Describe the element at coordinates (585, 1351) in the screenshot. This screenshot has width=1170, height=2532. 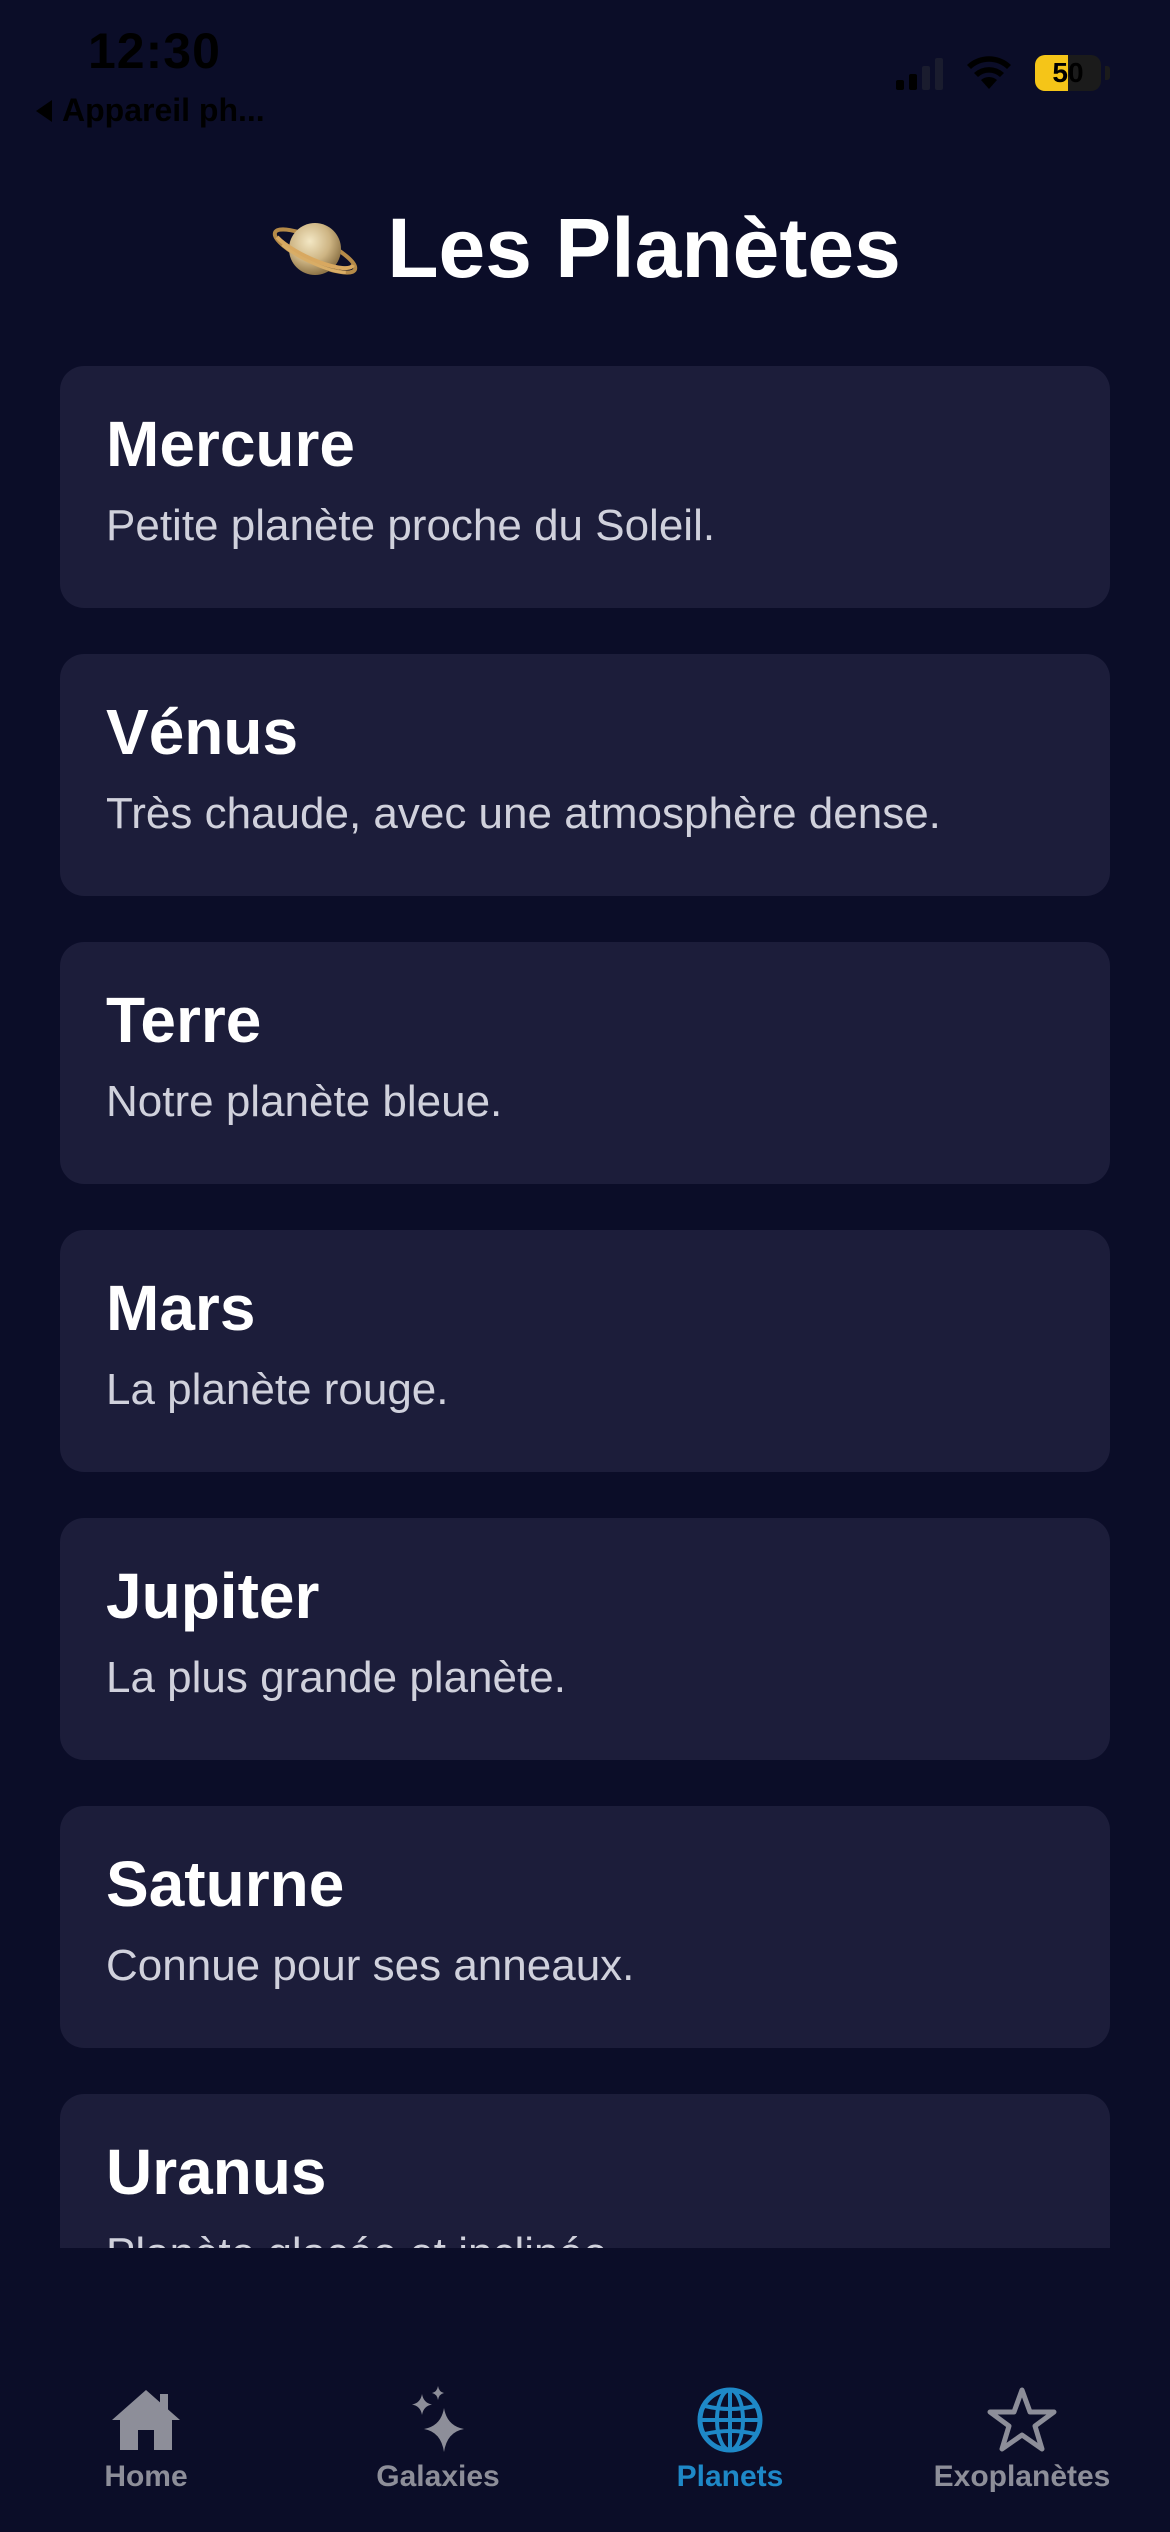
I see `planet-card-mars: Mars La planète rouge.` at that location.